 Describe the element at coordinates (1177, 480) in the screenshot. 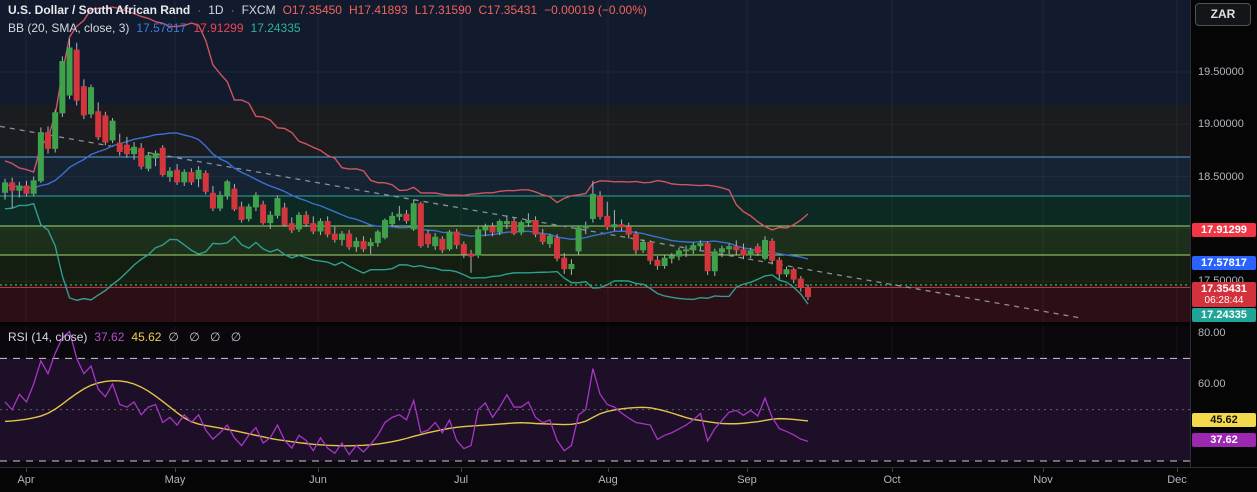

I see `month-label-dec: Dec` at that location.